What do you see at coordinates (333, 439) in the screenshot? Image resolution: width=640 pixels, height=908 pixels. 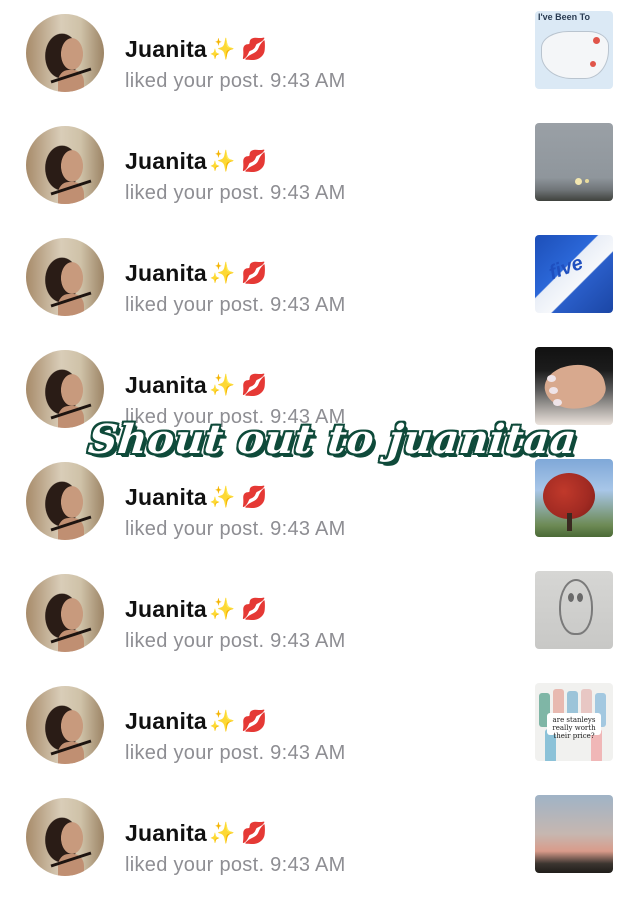 I see `overlay-caption: Shout out to juanitaa` at bounding box center [333, 439].